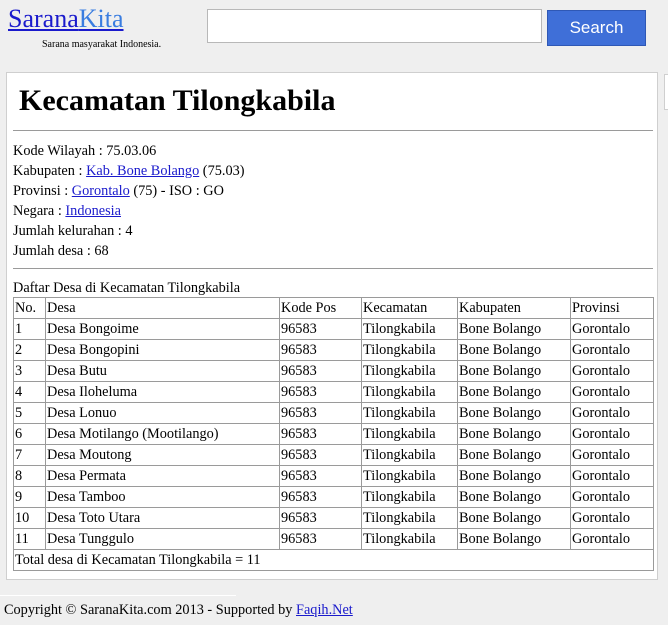 This screenshot has height=625, width=668. I want to click on village-list-caption: Daftar Desa di Kecamatan Tilongkabila, so click(127, 288).